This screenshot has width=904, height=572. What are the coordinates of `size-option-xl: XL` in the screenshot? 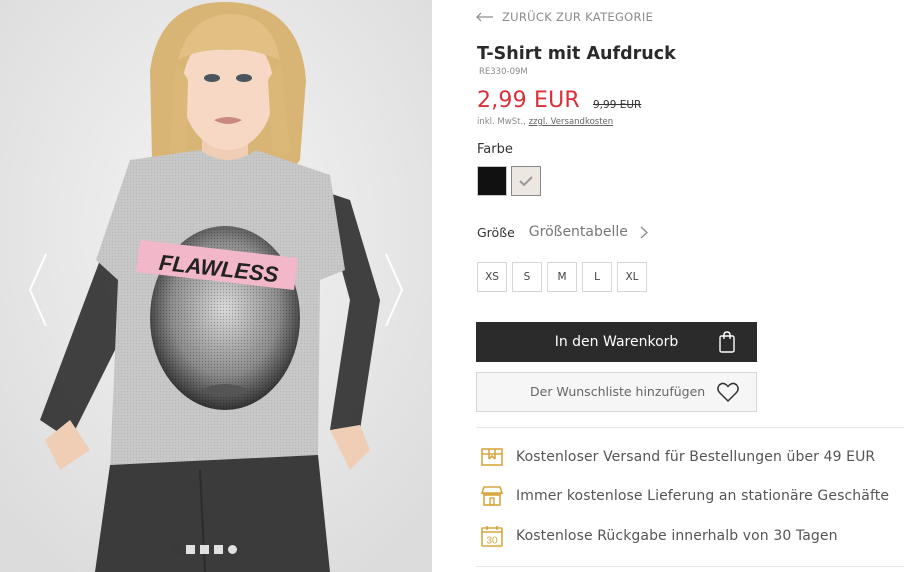 It's located at (632, 277).